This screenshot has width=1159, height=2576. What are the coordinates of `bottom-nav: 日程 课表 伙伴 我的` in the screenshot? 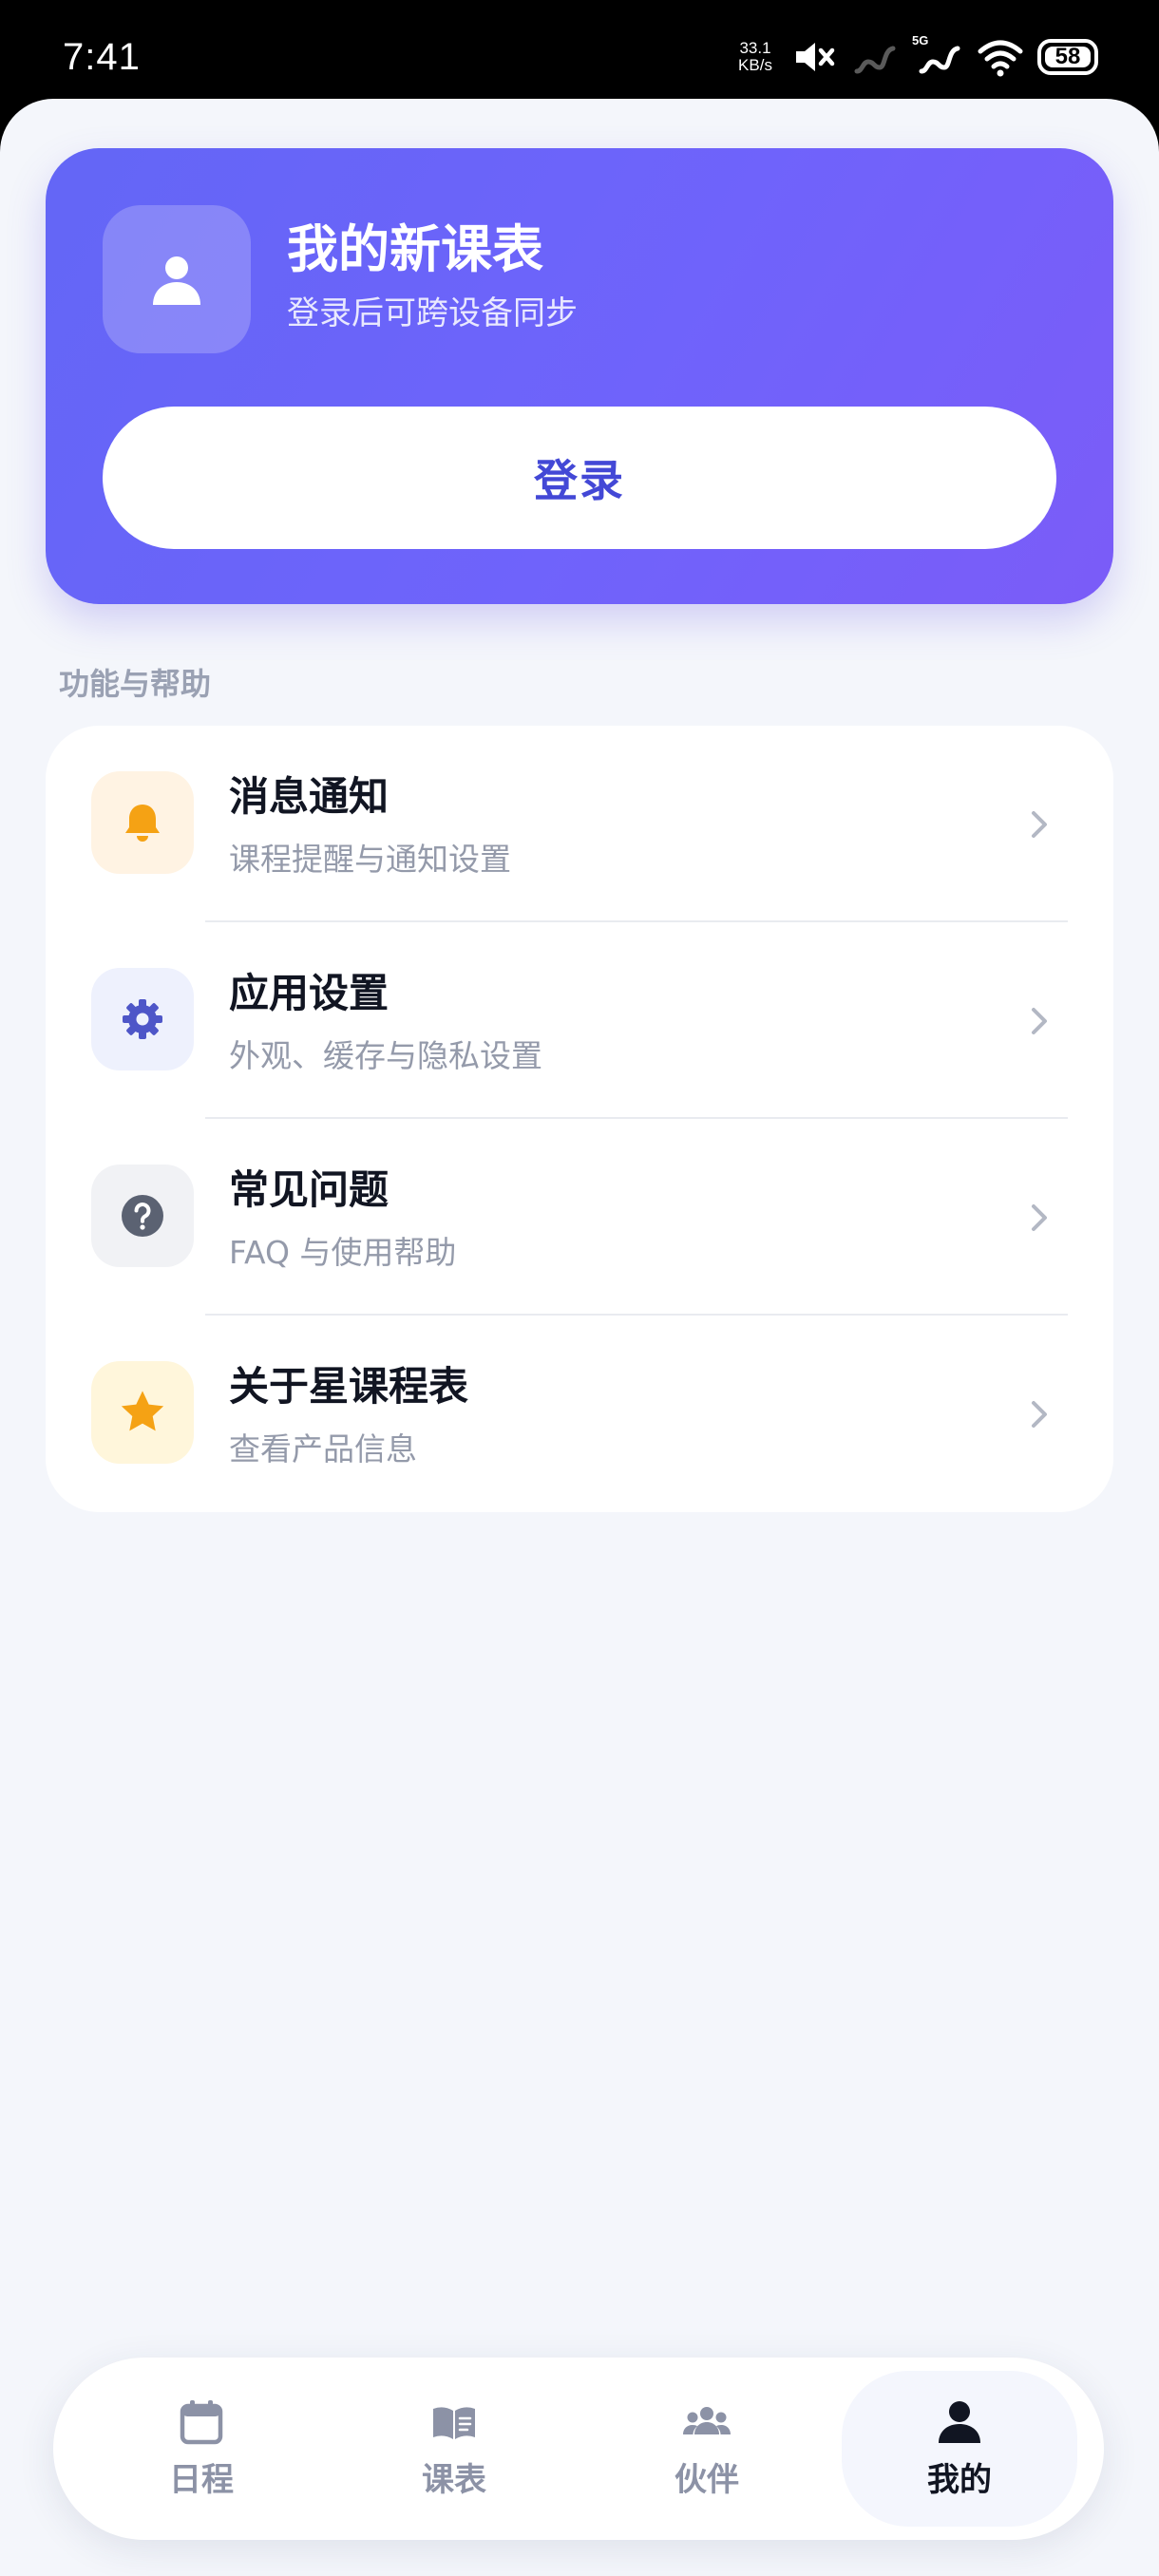 It's located at (578, 2449).